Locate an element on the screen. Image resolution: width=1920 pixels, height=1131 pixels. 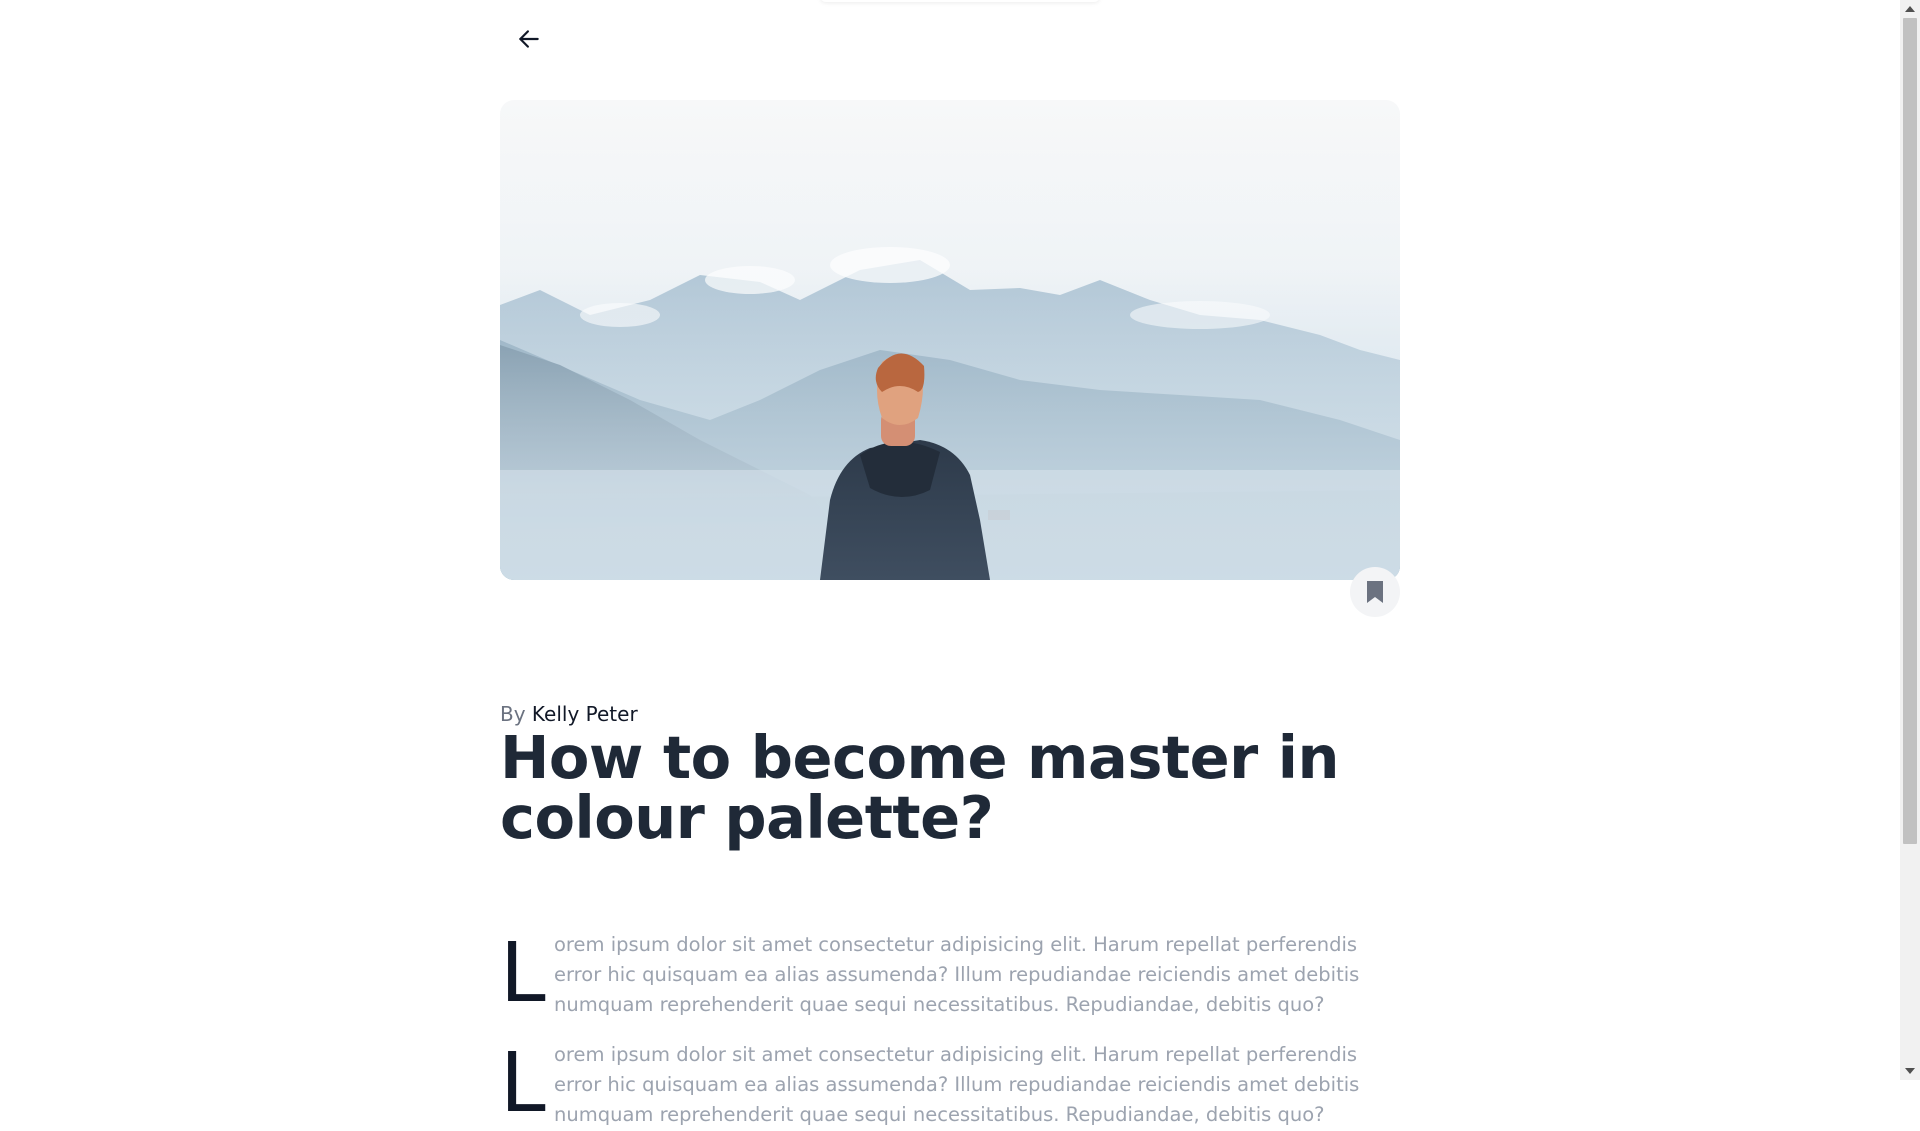
back-button is located at coordinates (529, 39).